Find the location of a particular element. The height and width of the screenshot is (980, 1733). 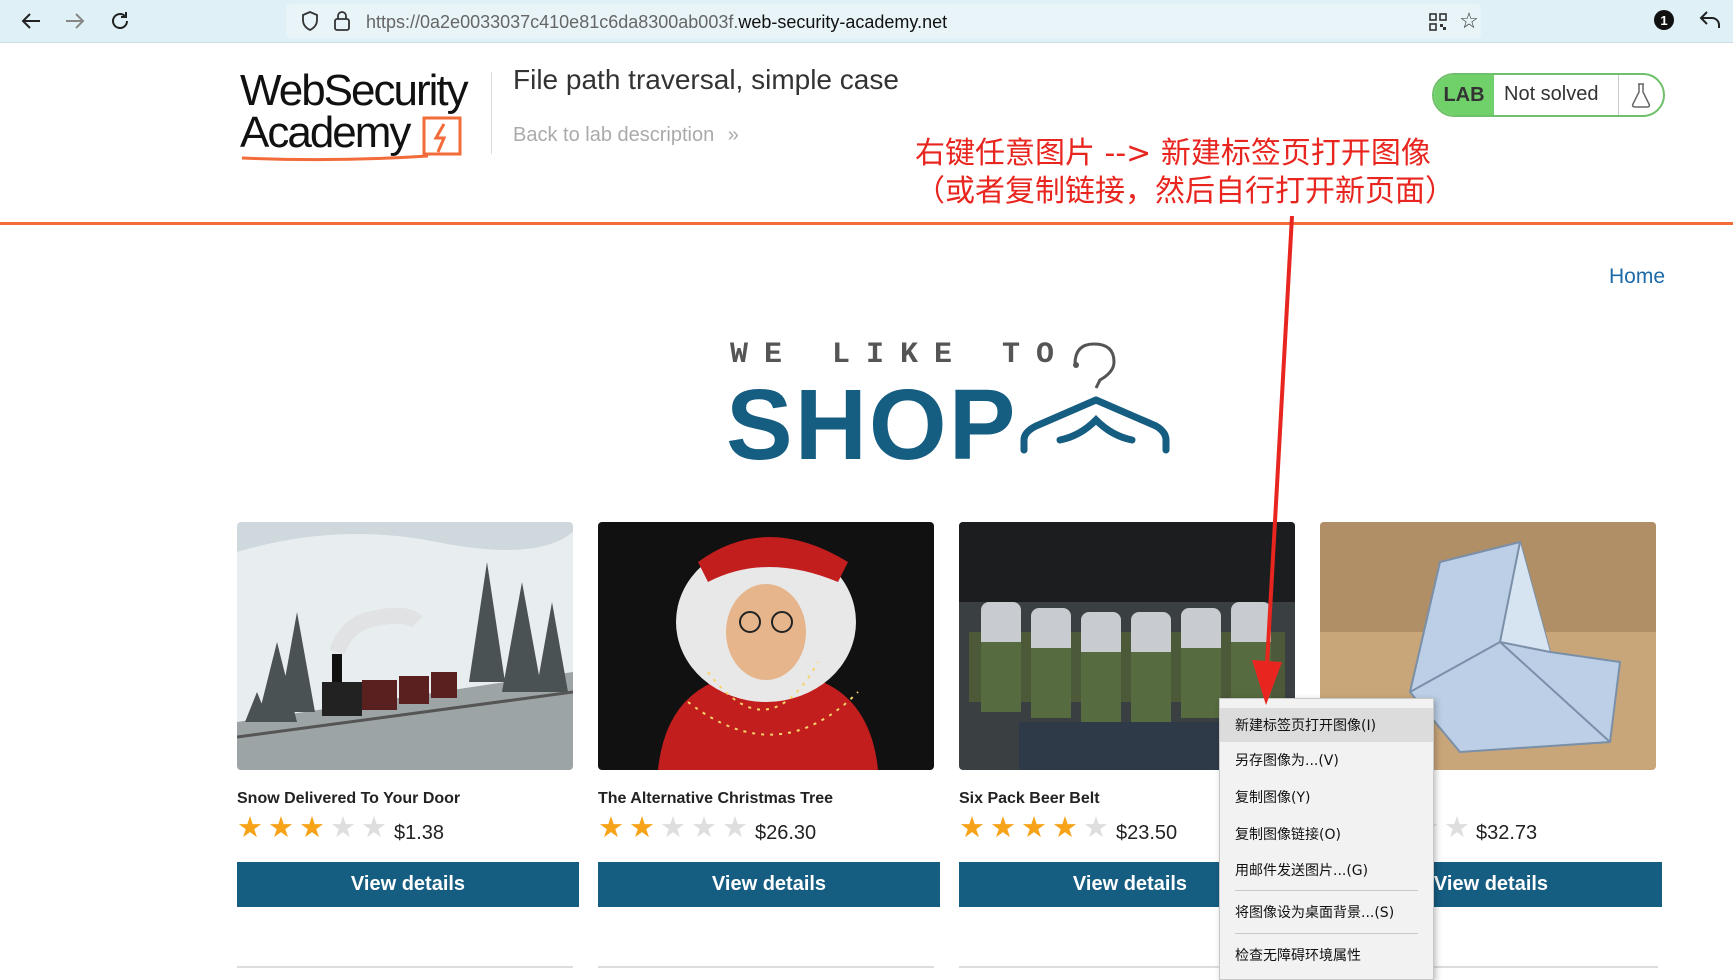

home-link: Home is located at coordinates (1637, 277).